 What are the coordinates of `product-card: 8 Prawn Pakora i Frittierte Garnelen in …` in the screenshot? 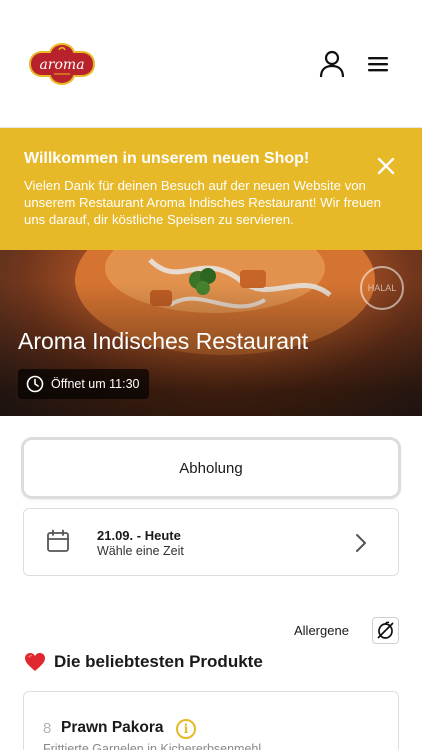 It's located at (211, 720).